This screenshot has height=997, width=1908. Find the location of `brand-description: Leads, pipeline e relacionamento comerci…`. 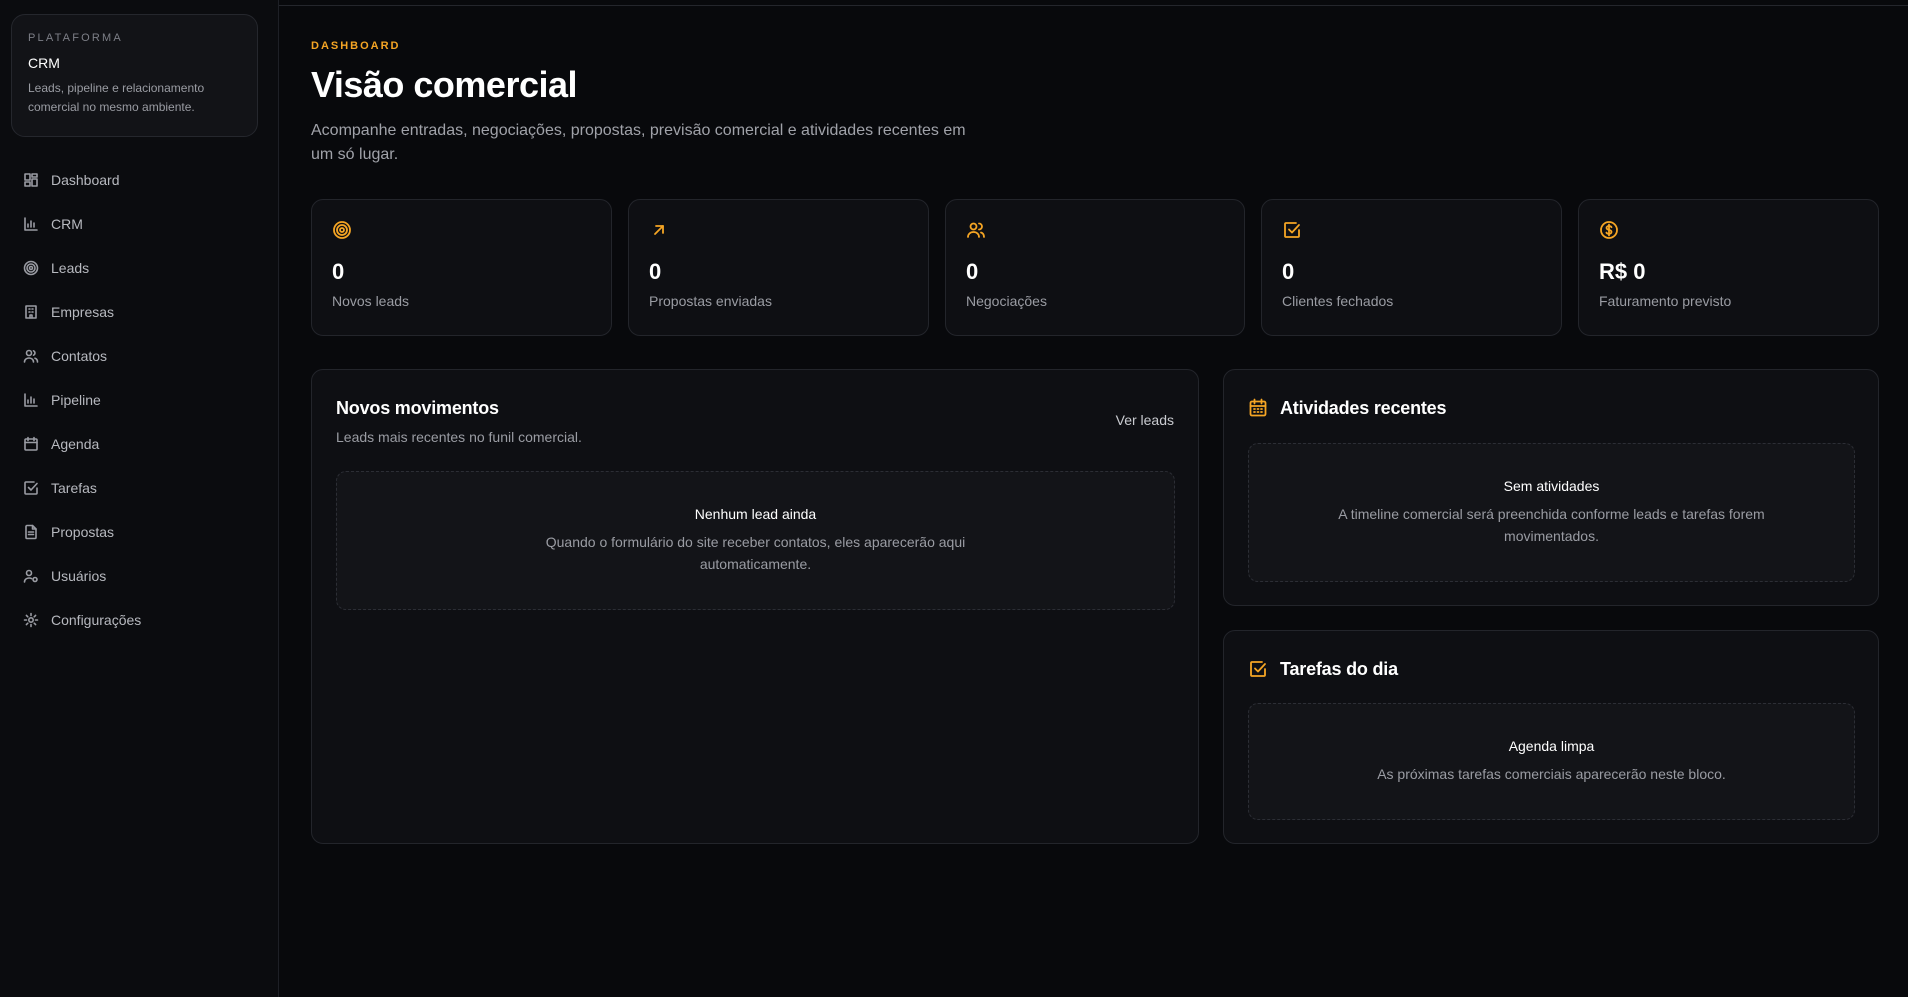

brand-description: Leads, pipeline e relacionamento comerci… is located at coordinates (116, 97).